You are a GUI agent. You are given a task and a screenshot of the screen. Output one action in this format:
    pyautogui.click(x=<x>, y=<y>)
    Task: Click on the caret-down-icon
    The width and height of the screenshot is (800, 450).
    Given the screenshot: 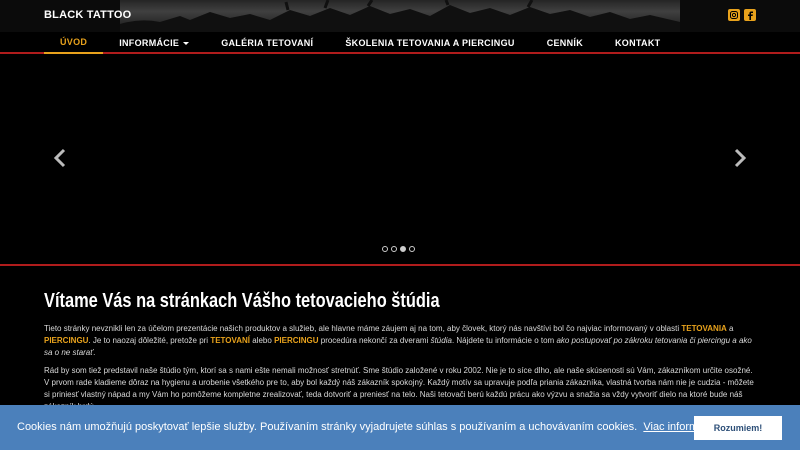 What is the action you would take?
    pyautogui.click(x=186, y=43)
    